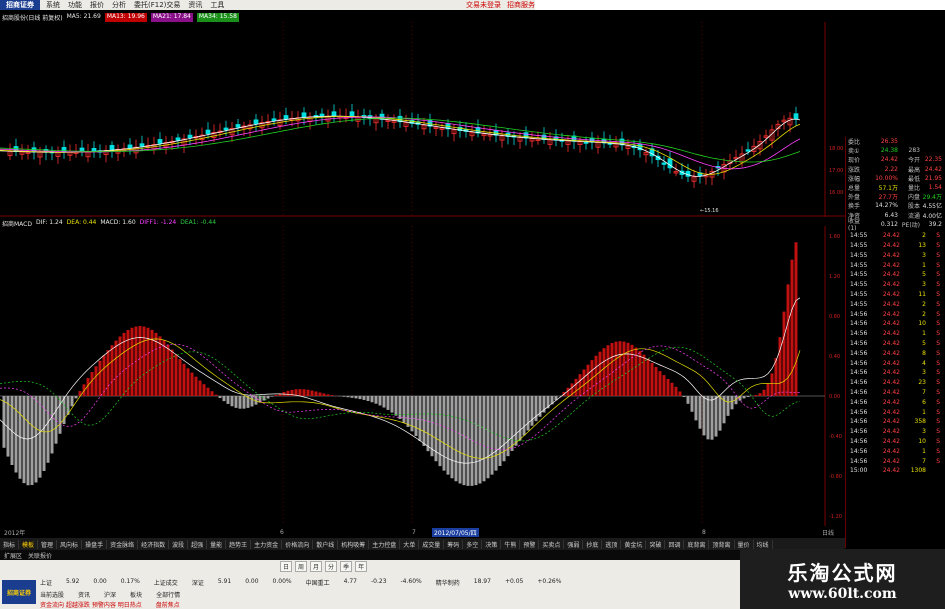  I want to click on quote-label: 量比, so click(913, 189).